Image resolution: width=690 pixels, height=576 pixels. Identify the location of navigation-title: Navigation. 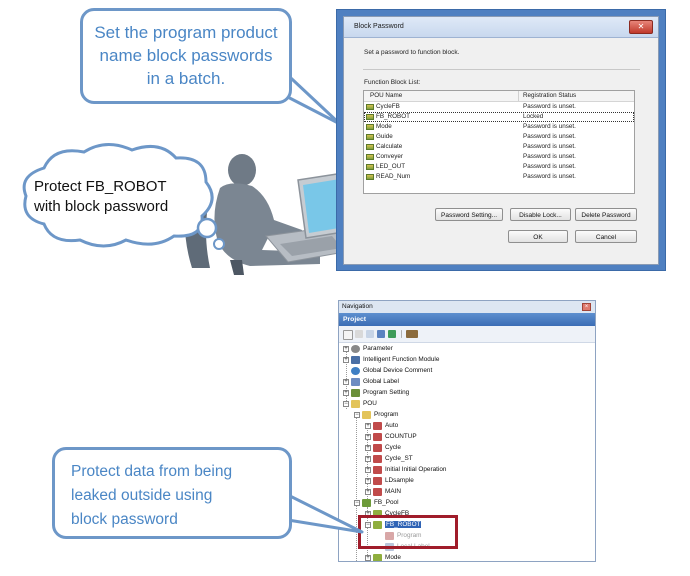
(357, 306).